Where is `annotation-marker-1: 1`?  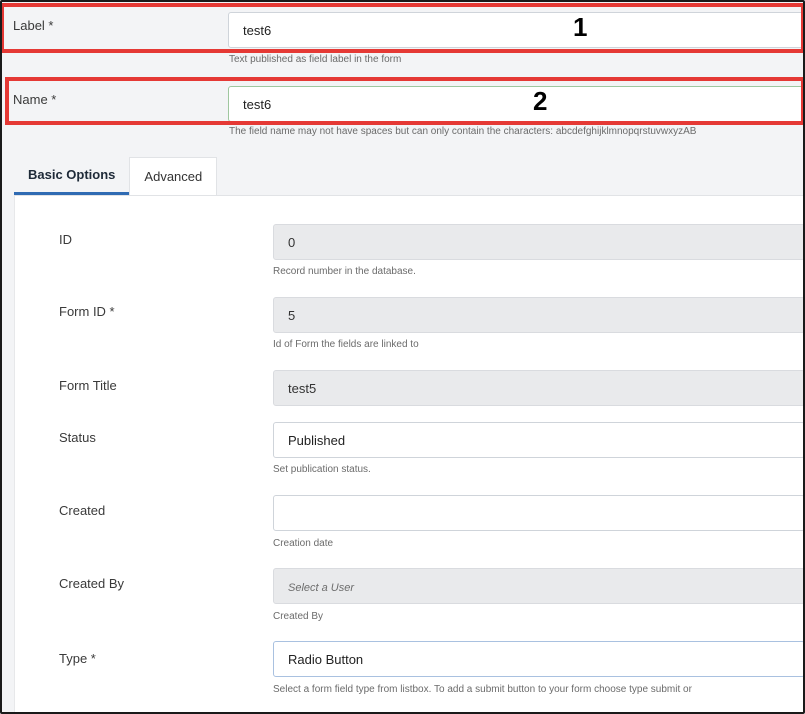
annotation-marker-1: 1 is located at coordinates (580, 27).